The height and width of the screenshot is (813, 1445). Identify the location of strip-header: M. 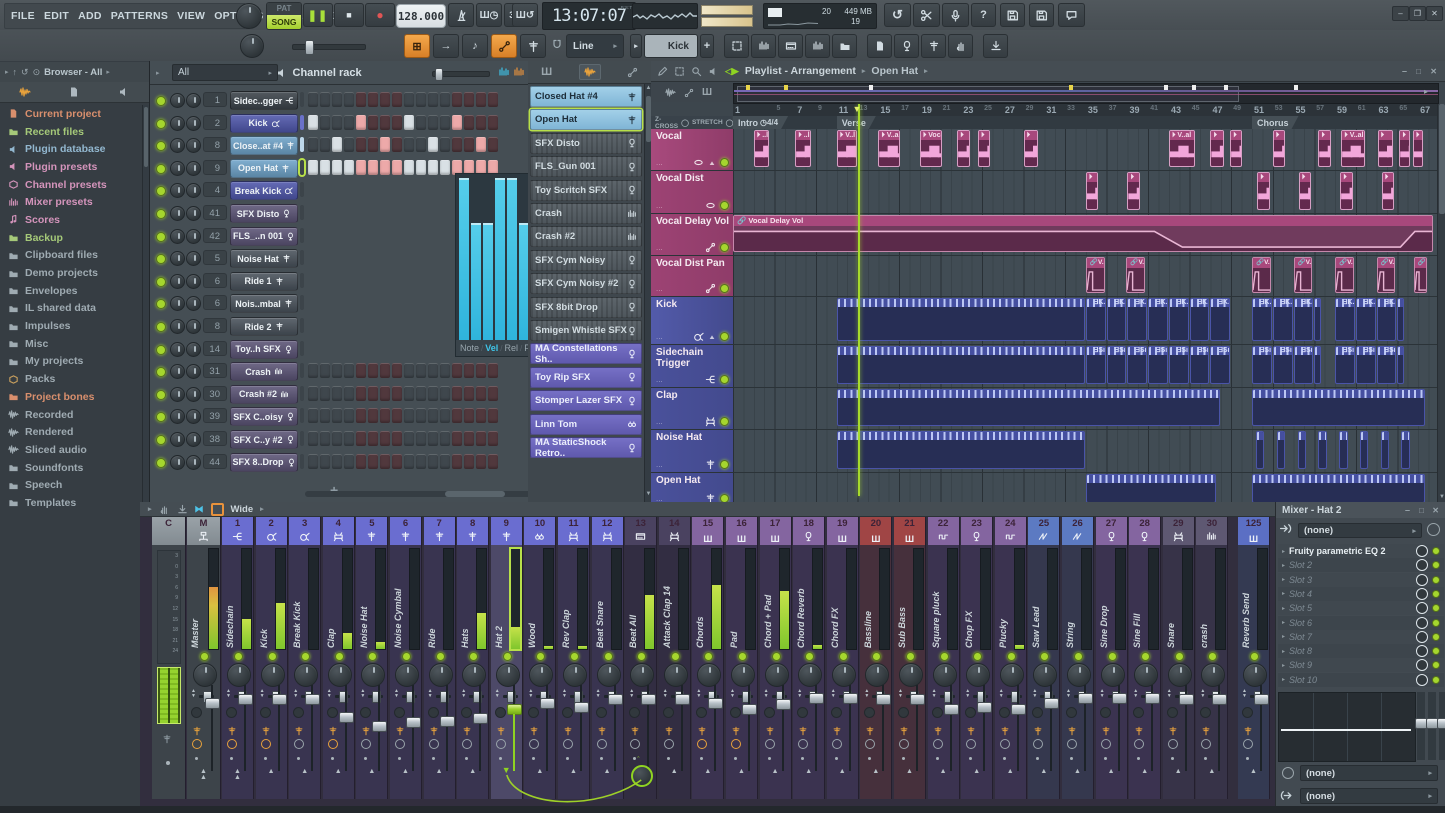
(203, 531).